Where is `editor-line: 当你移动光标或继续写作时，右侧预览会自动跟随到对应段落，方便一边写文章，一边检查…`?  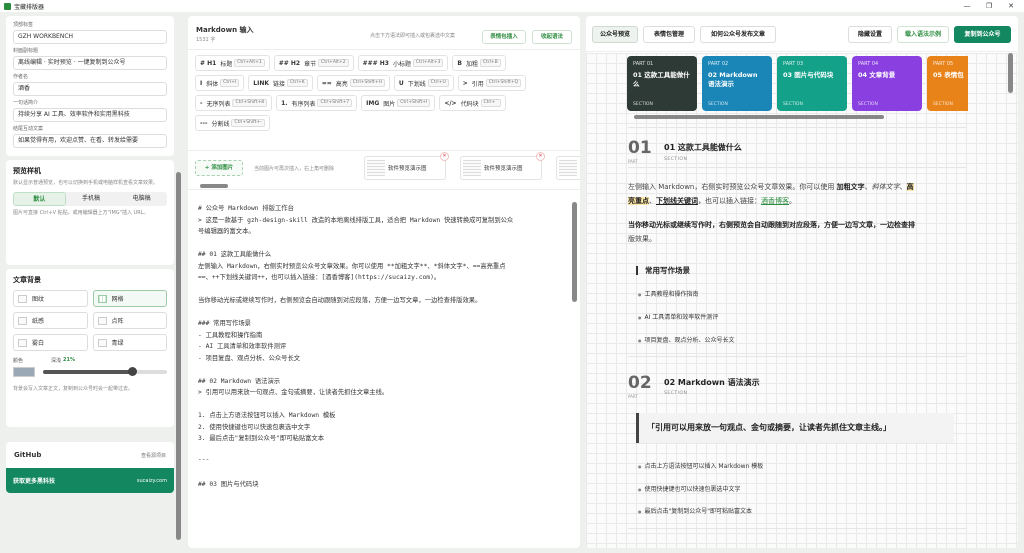 editor-line: 当你移动光标或继续写作时，右侧预览会自动跟随到对应段落，方便一边写文章，一边检查… is located at coordinates (340, 300).